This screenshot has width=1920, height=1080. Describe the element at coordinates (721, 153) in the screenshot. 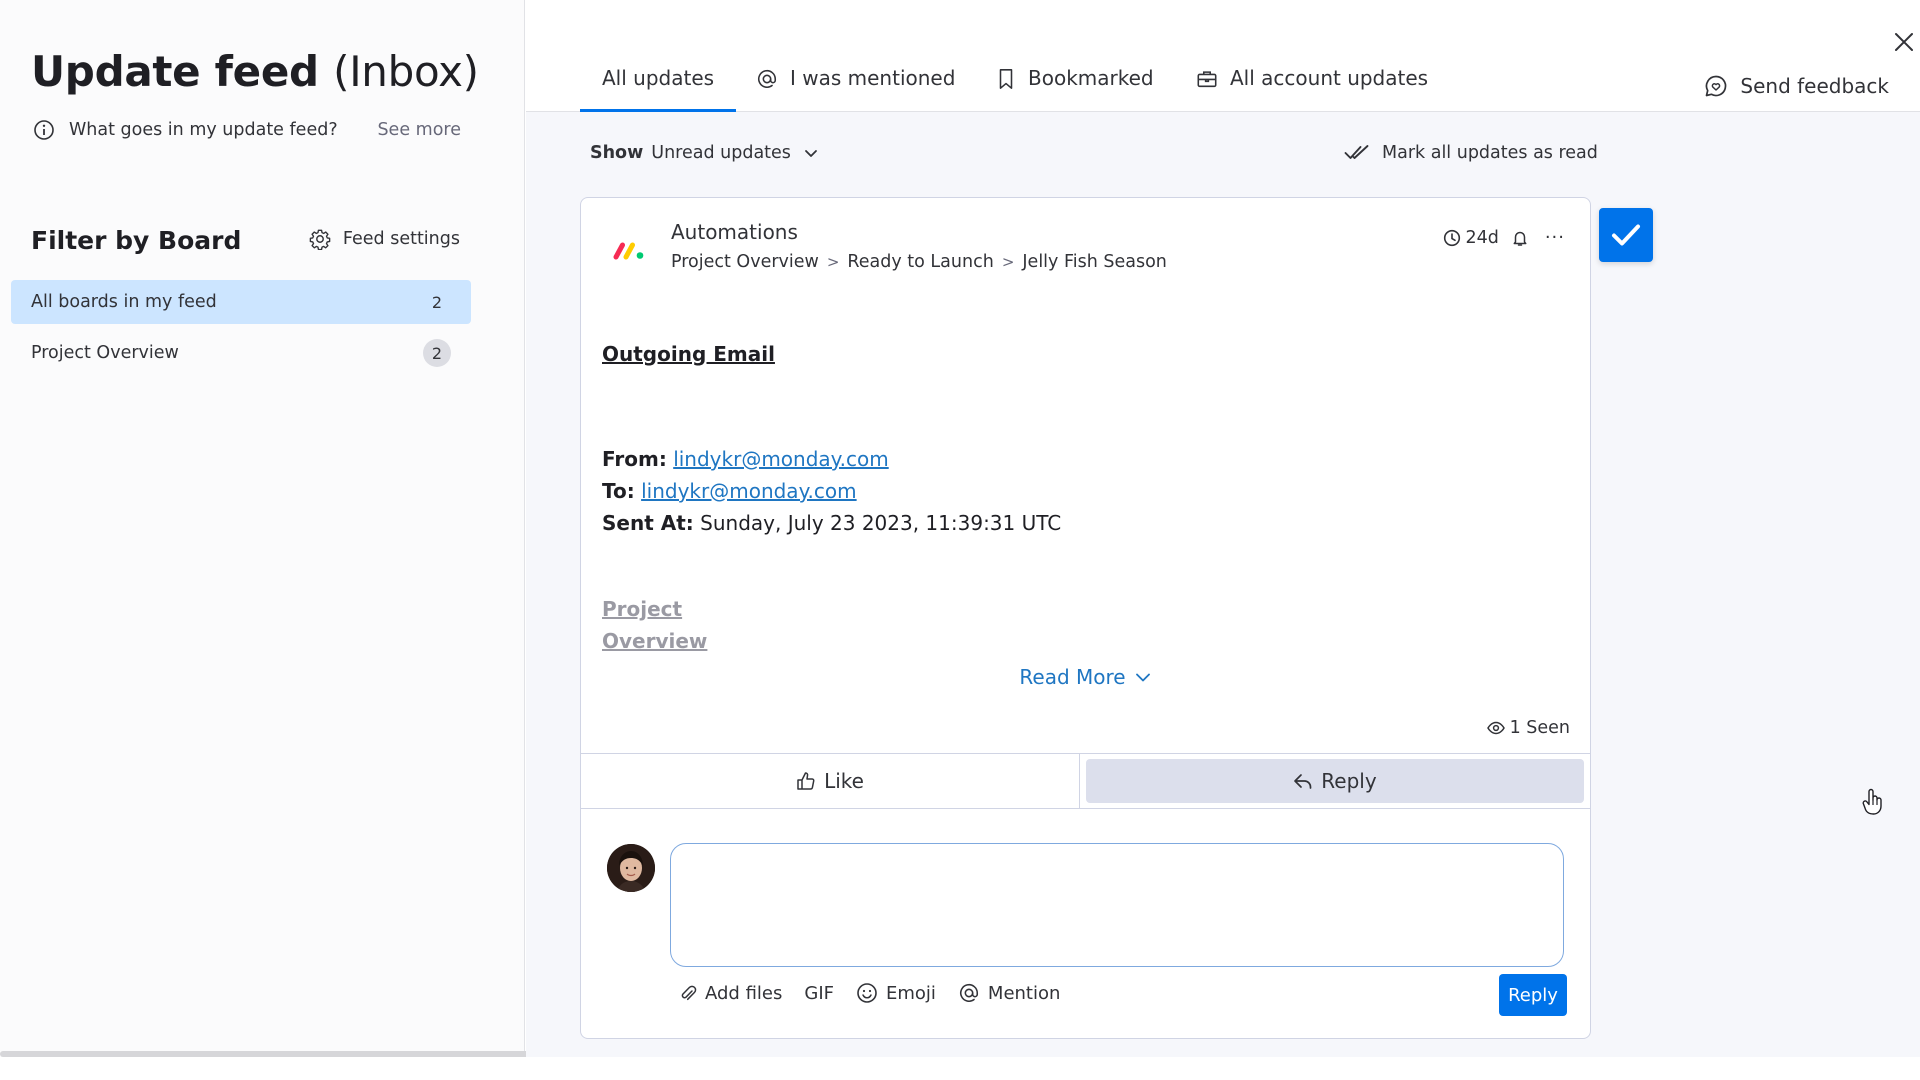

I see `show-value: Unread updates` at that location.